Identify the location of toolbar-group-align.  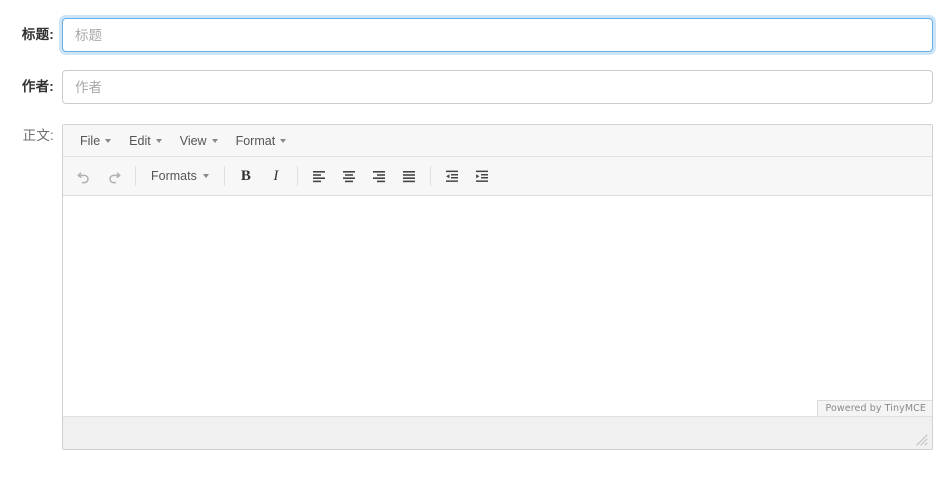
(364, 176).